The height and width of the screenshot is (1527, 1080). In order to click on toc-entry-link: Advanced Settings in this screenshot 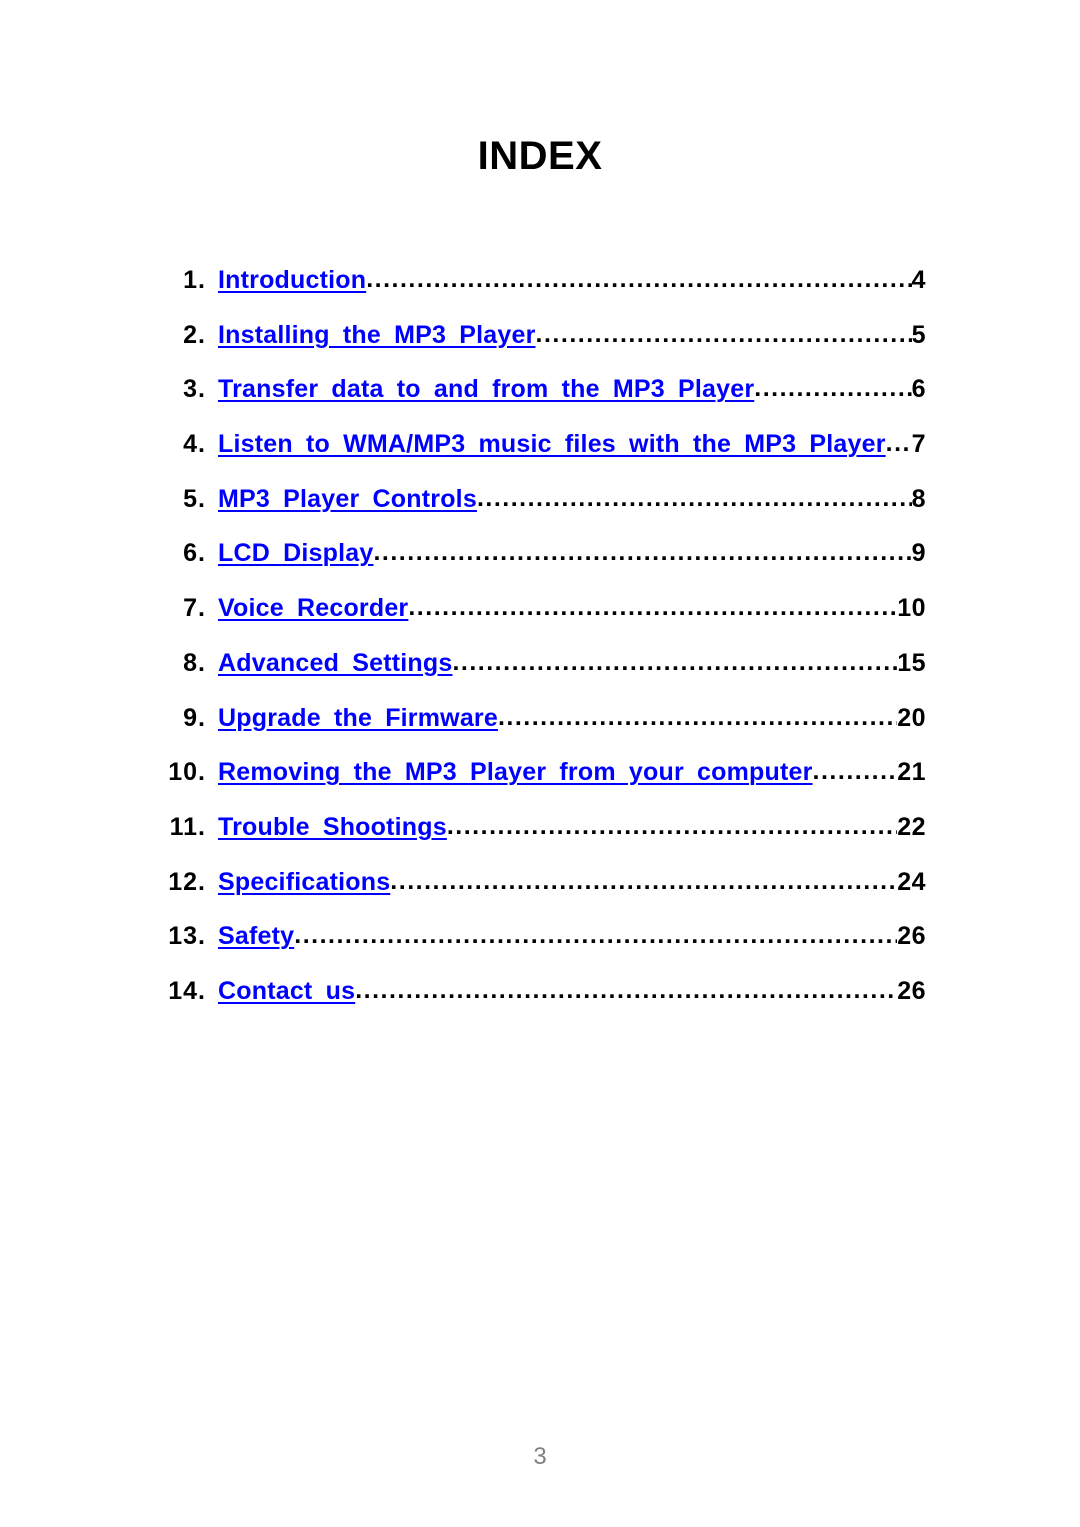, I will do `click(335, 663)`.